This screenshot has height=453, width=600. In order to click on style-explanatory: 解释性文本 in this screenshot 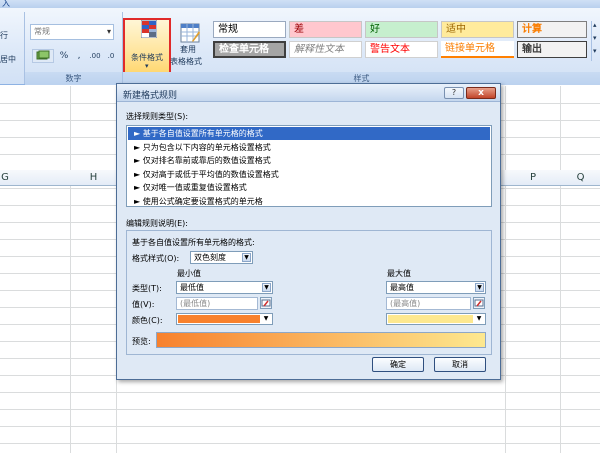, I will do `click(325, 49)`.